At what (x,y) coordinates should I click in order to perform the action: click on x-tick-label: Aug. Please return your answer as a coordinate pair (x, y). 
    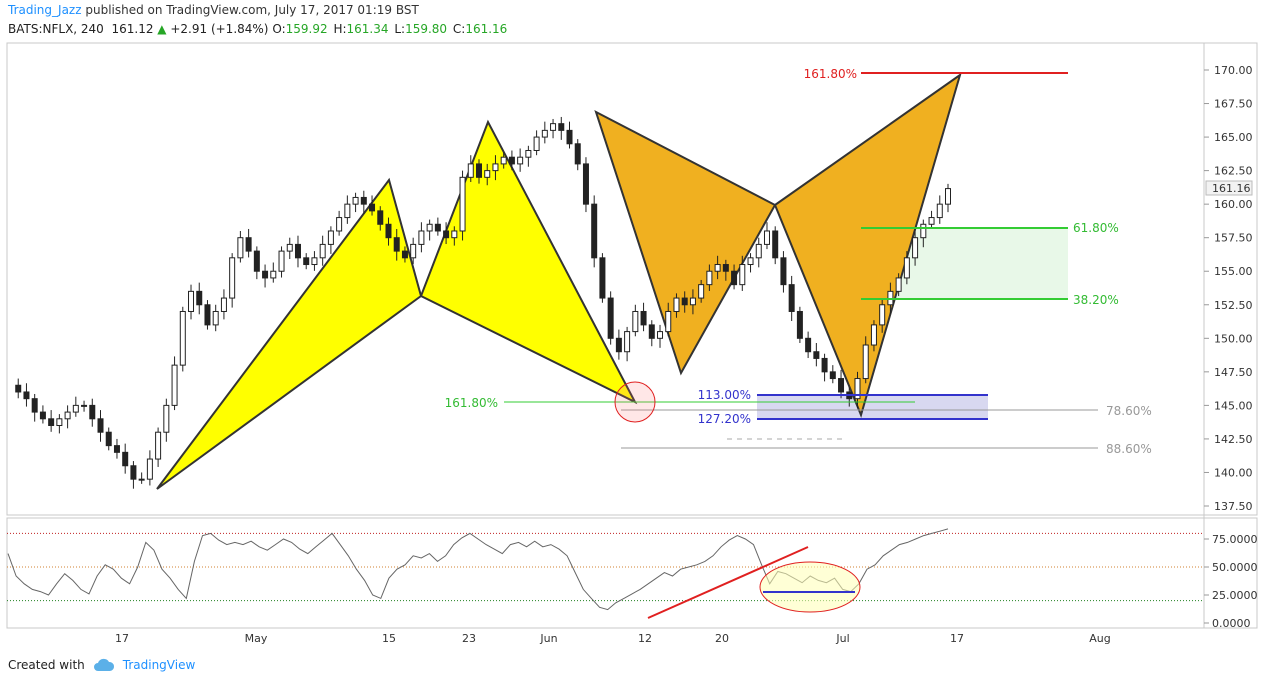
    Looking at the image, I should click on (1099, 638).